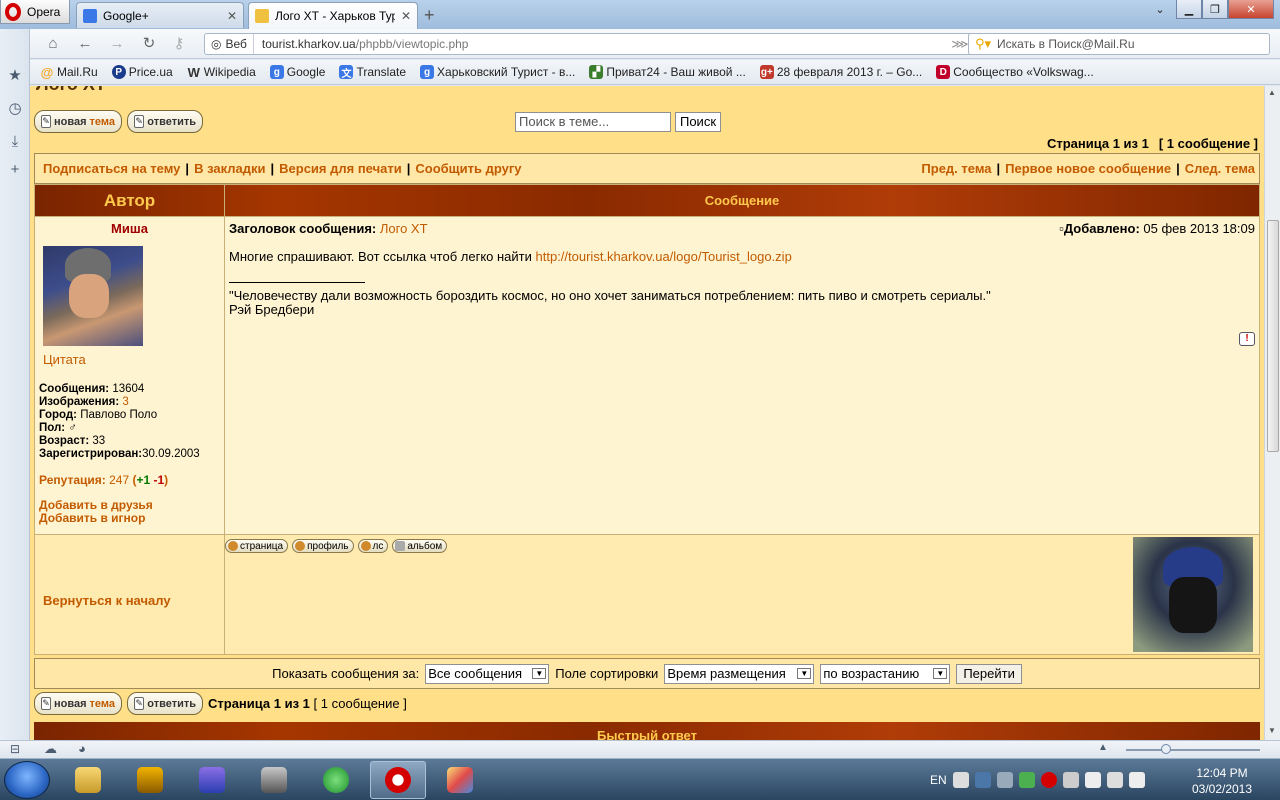  Describe the element at coordinates (647, 731) in the screenshot. I see `quick-reply-header: Быстрый ответ` at that location.